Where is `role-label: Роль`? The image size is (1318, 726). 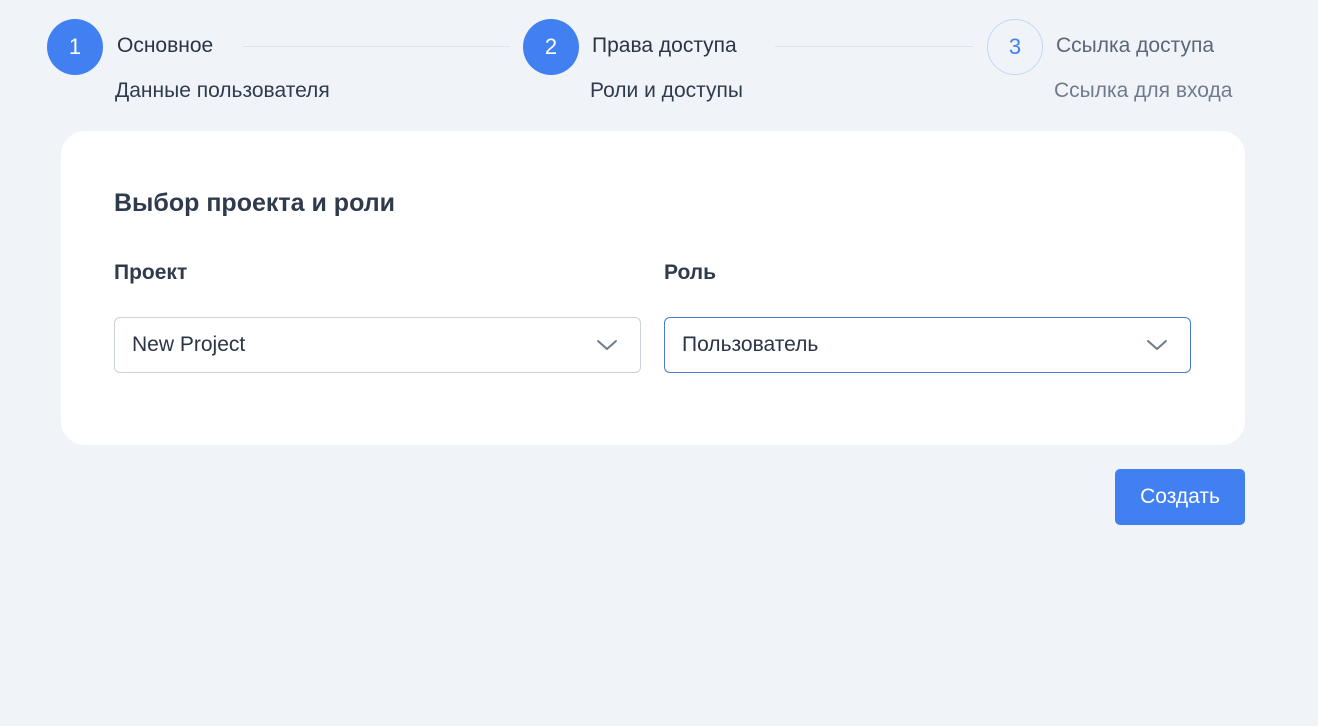 role-label: Роль is located at coordinates (690, 272).